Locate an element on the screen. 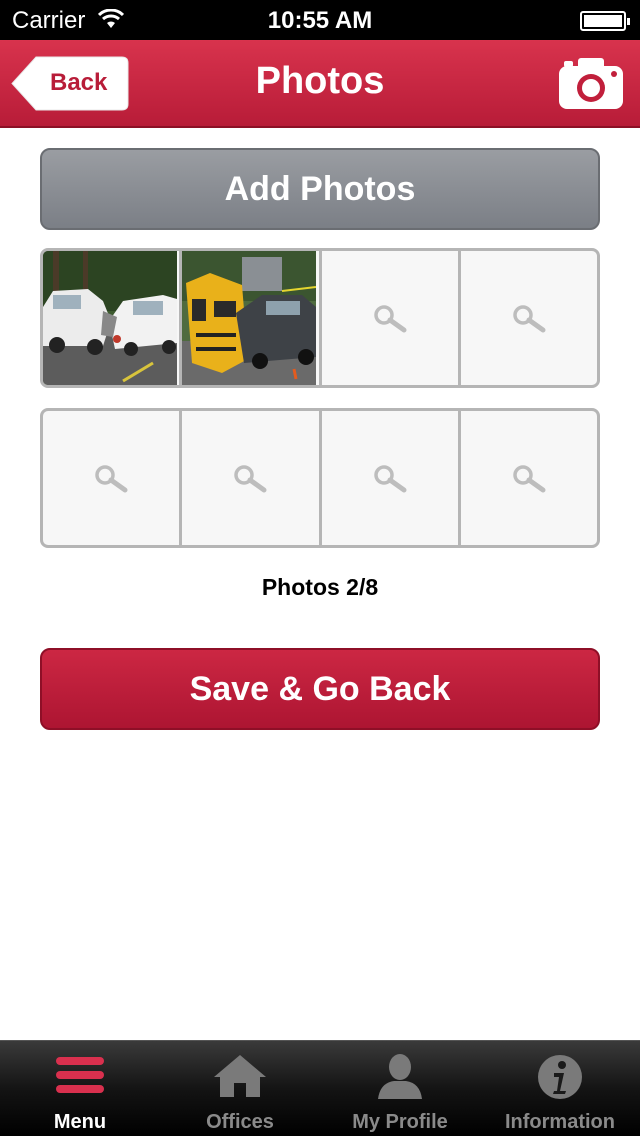 This screenshot has height=1137, width=640. battery-icon is located at coordinates (605, 21).